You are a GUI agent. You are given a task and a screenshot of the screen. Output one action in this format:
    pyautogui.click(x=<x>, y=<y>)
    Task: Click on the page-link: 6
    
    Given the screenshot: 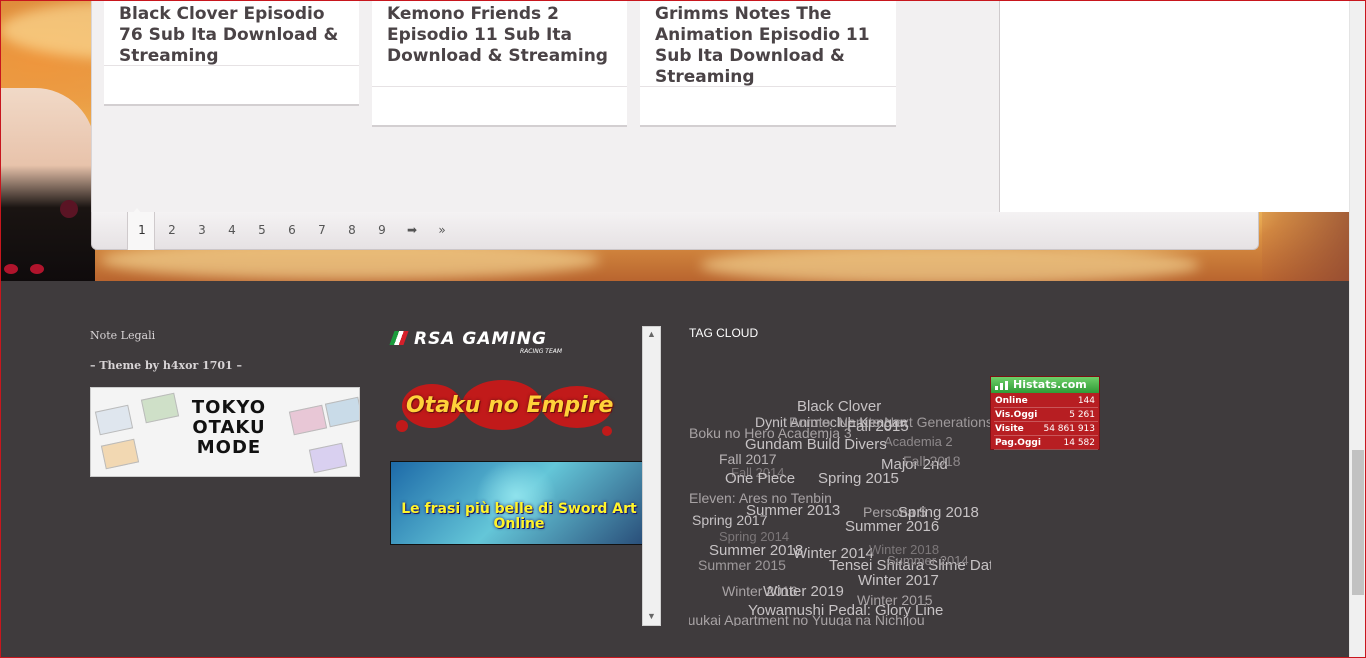 What is the action you would take?
    pyautogui.click(x=292, y=230)
    